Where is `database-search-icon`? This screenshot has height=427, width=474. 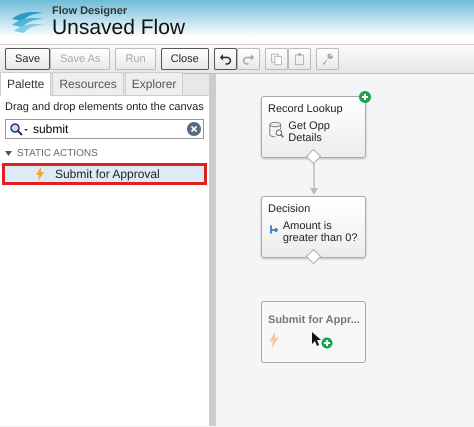
database-search-icon is located at coordinates (276, 130).